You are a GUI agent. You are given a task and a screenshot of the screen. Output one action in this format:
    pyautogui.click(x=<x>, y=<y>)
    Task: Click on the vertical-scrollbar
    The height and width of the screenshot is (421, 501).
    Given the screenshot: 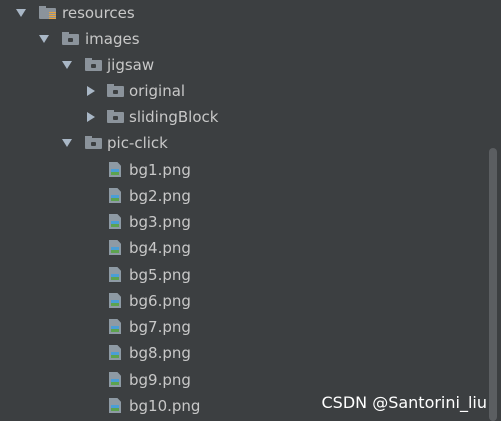 What is the action you would take?
    pyautogui.click(x=493, y=284)
    